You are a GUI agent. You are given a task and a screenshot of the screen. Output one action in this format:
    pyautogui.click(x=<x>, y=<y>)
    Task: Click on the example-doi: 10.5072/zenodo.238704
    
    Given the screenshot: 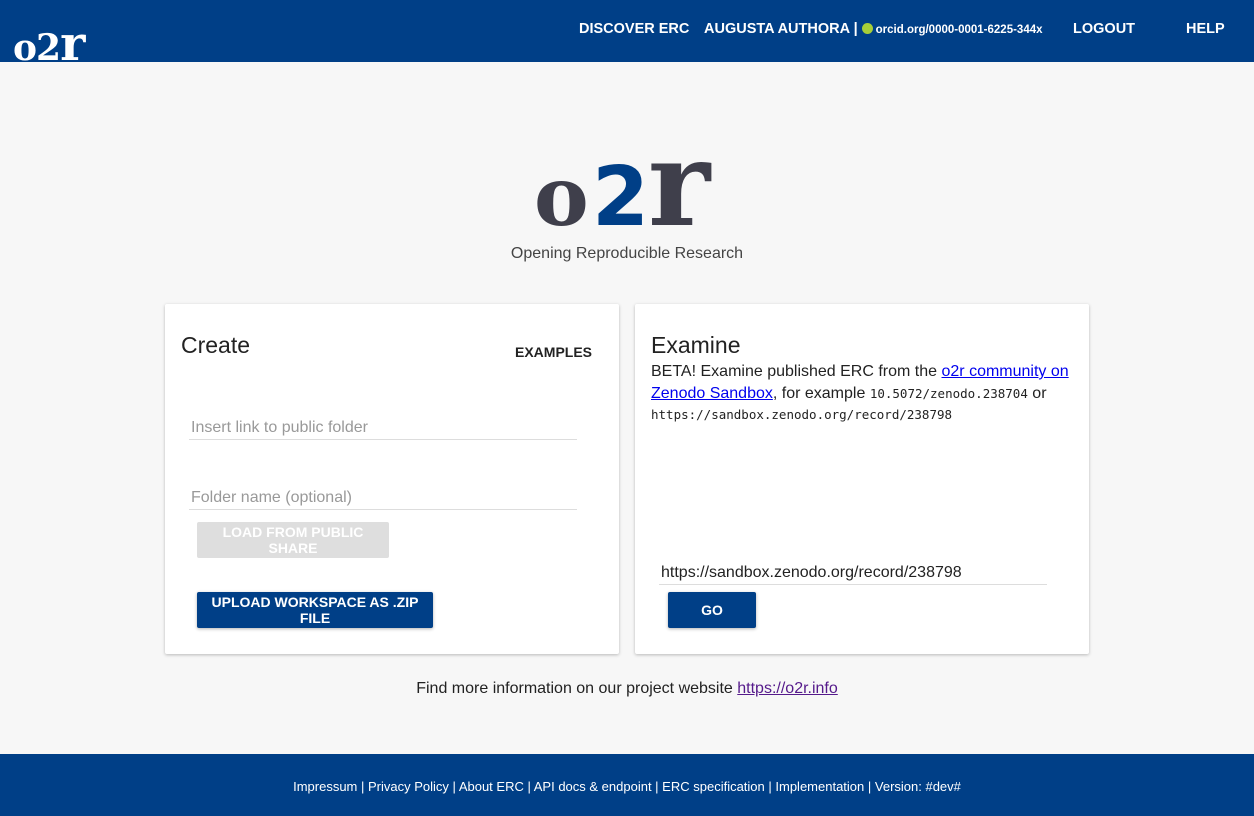 What is the action you would take?
    pyautogui.click(x=948, y=393)
    